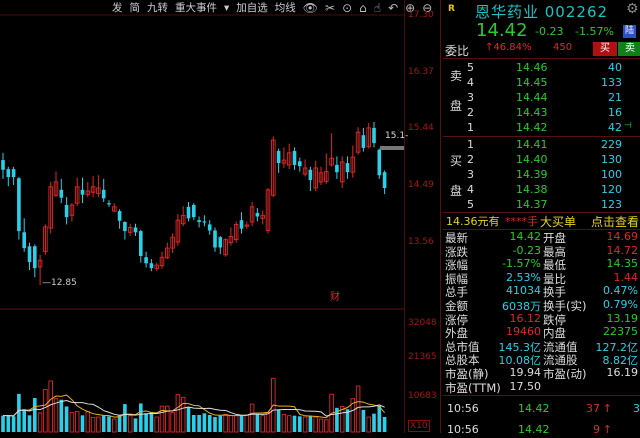 This screenshot has height=438, width=640. Describe the element at coordinates (542, 12) in the screenshot. I see `stock-title: 恩华药业 002262` at that location.